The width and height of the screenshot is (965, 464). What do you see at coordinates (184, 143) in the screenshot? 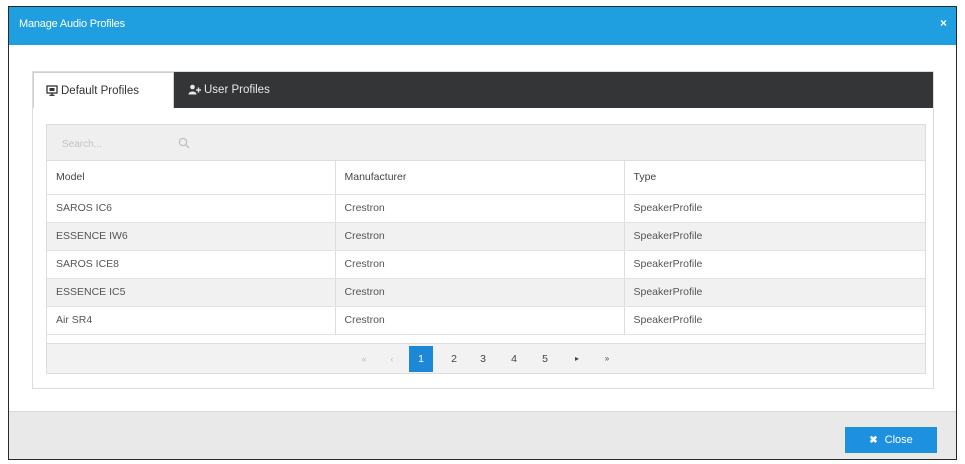
I see `search-icon` at bounding box center [184, 143].